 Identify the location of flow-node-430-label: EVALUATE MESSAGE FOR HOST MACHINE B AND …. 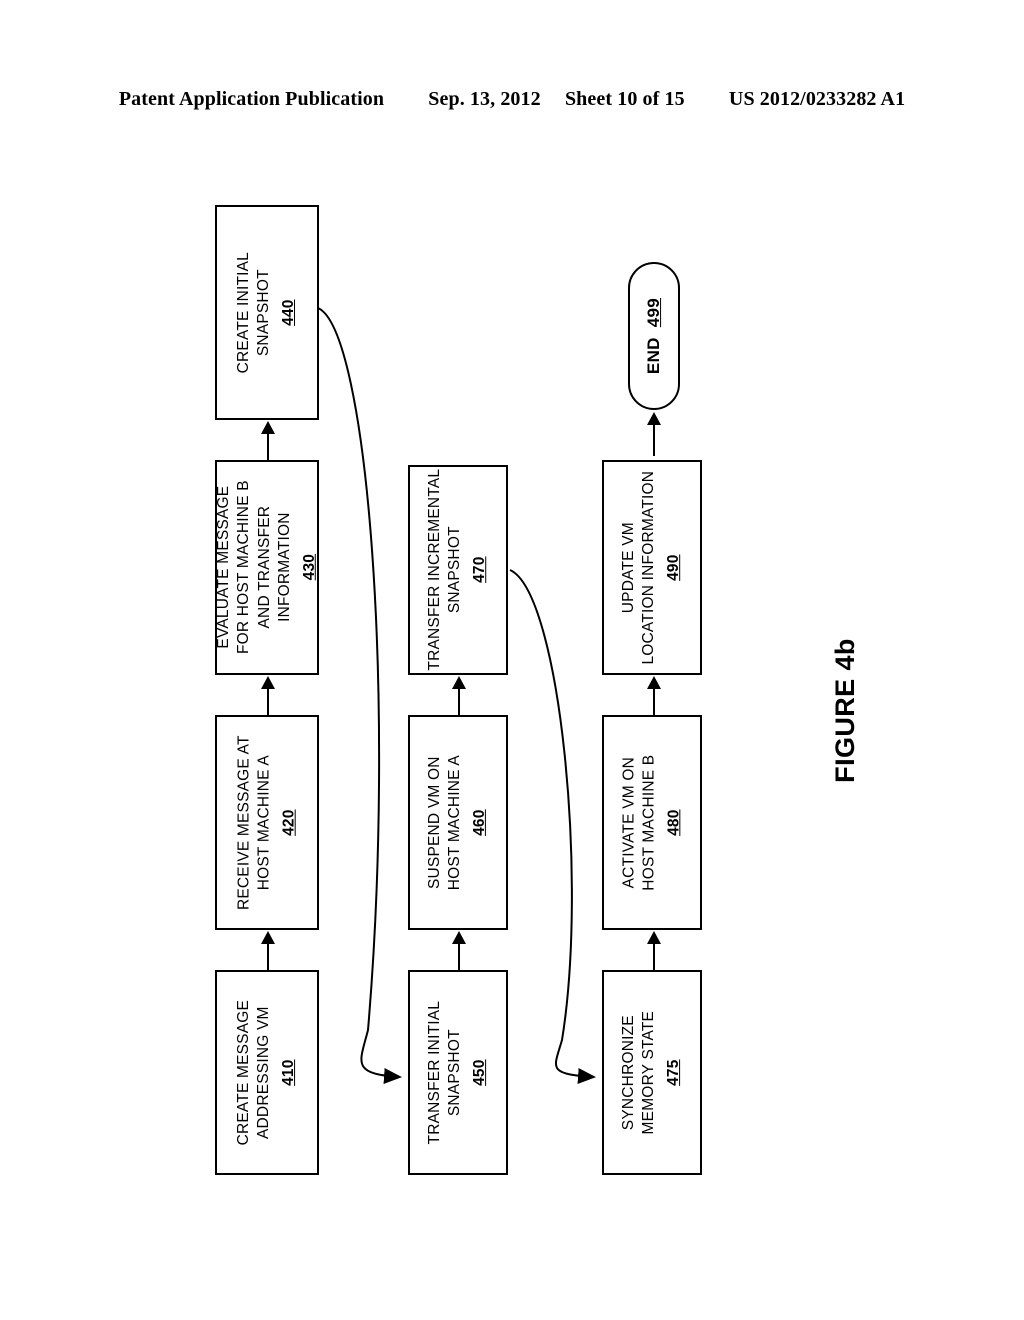
(266, 567).